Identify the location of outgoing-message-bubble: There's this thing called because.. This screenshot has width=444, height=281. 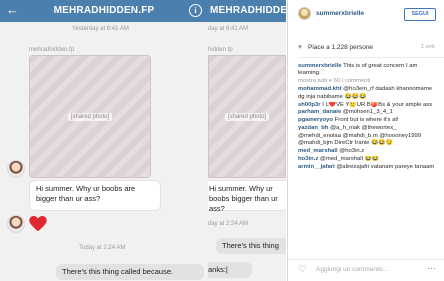
(130, 272).